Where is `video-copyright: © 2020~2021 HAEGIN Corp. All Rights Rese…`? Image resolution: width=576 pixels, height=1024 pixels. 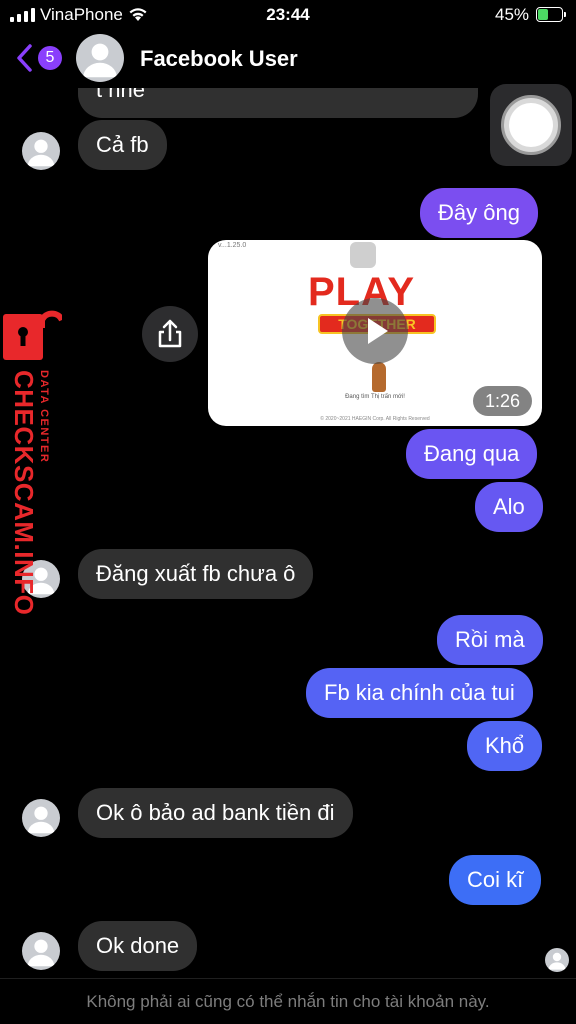
video-copyright: © 2020~2021 HAEGIN Corp. All Rights Rese… is located at coordinates (375, 419).